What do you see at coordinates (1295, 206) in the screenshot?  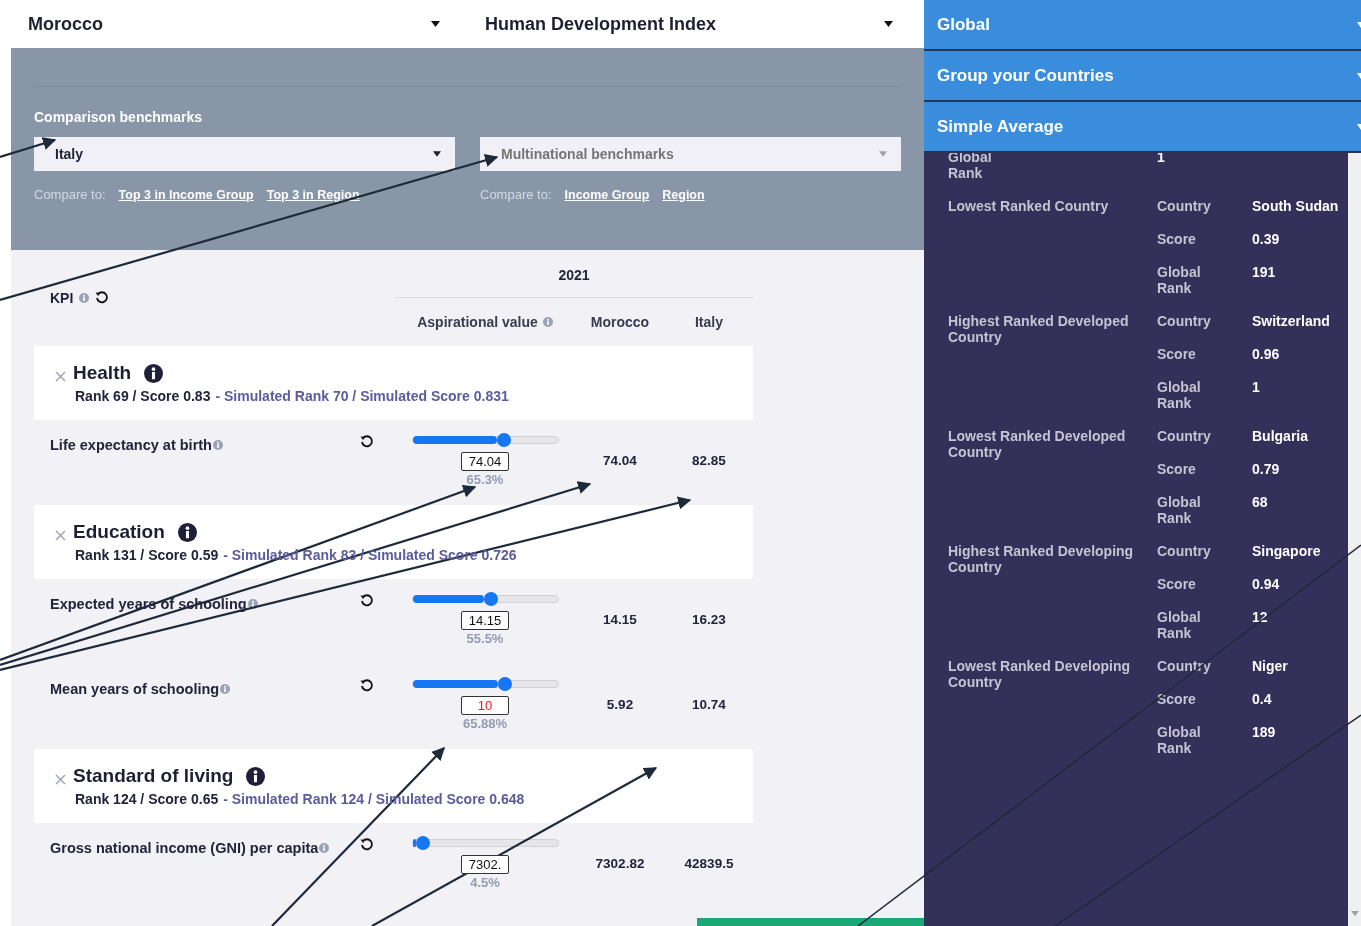 I see `stat-value: South Sudan` at bounding box center [1295, 206].